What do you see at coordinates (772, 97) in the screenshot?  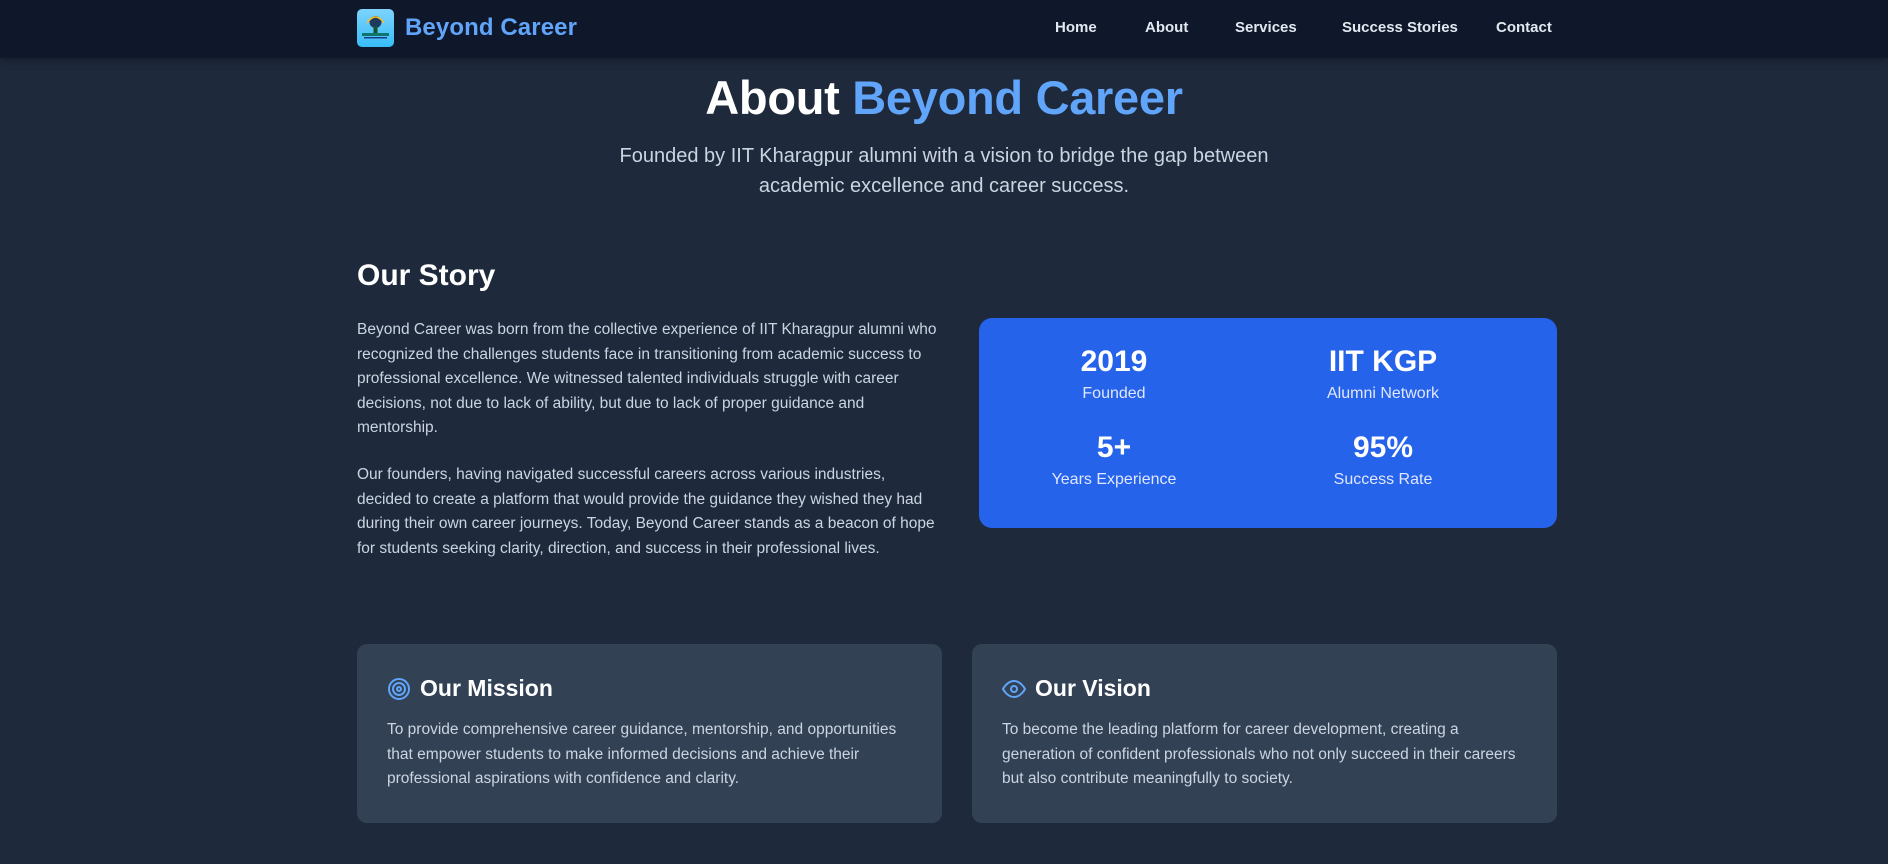 I see `title-prefix: About` at bounding box center [772, 97].